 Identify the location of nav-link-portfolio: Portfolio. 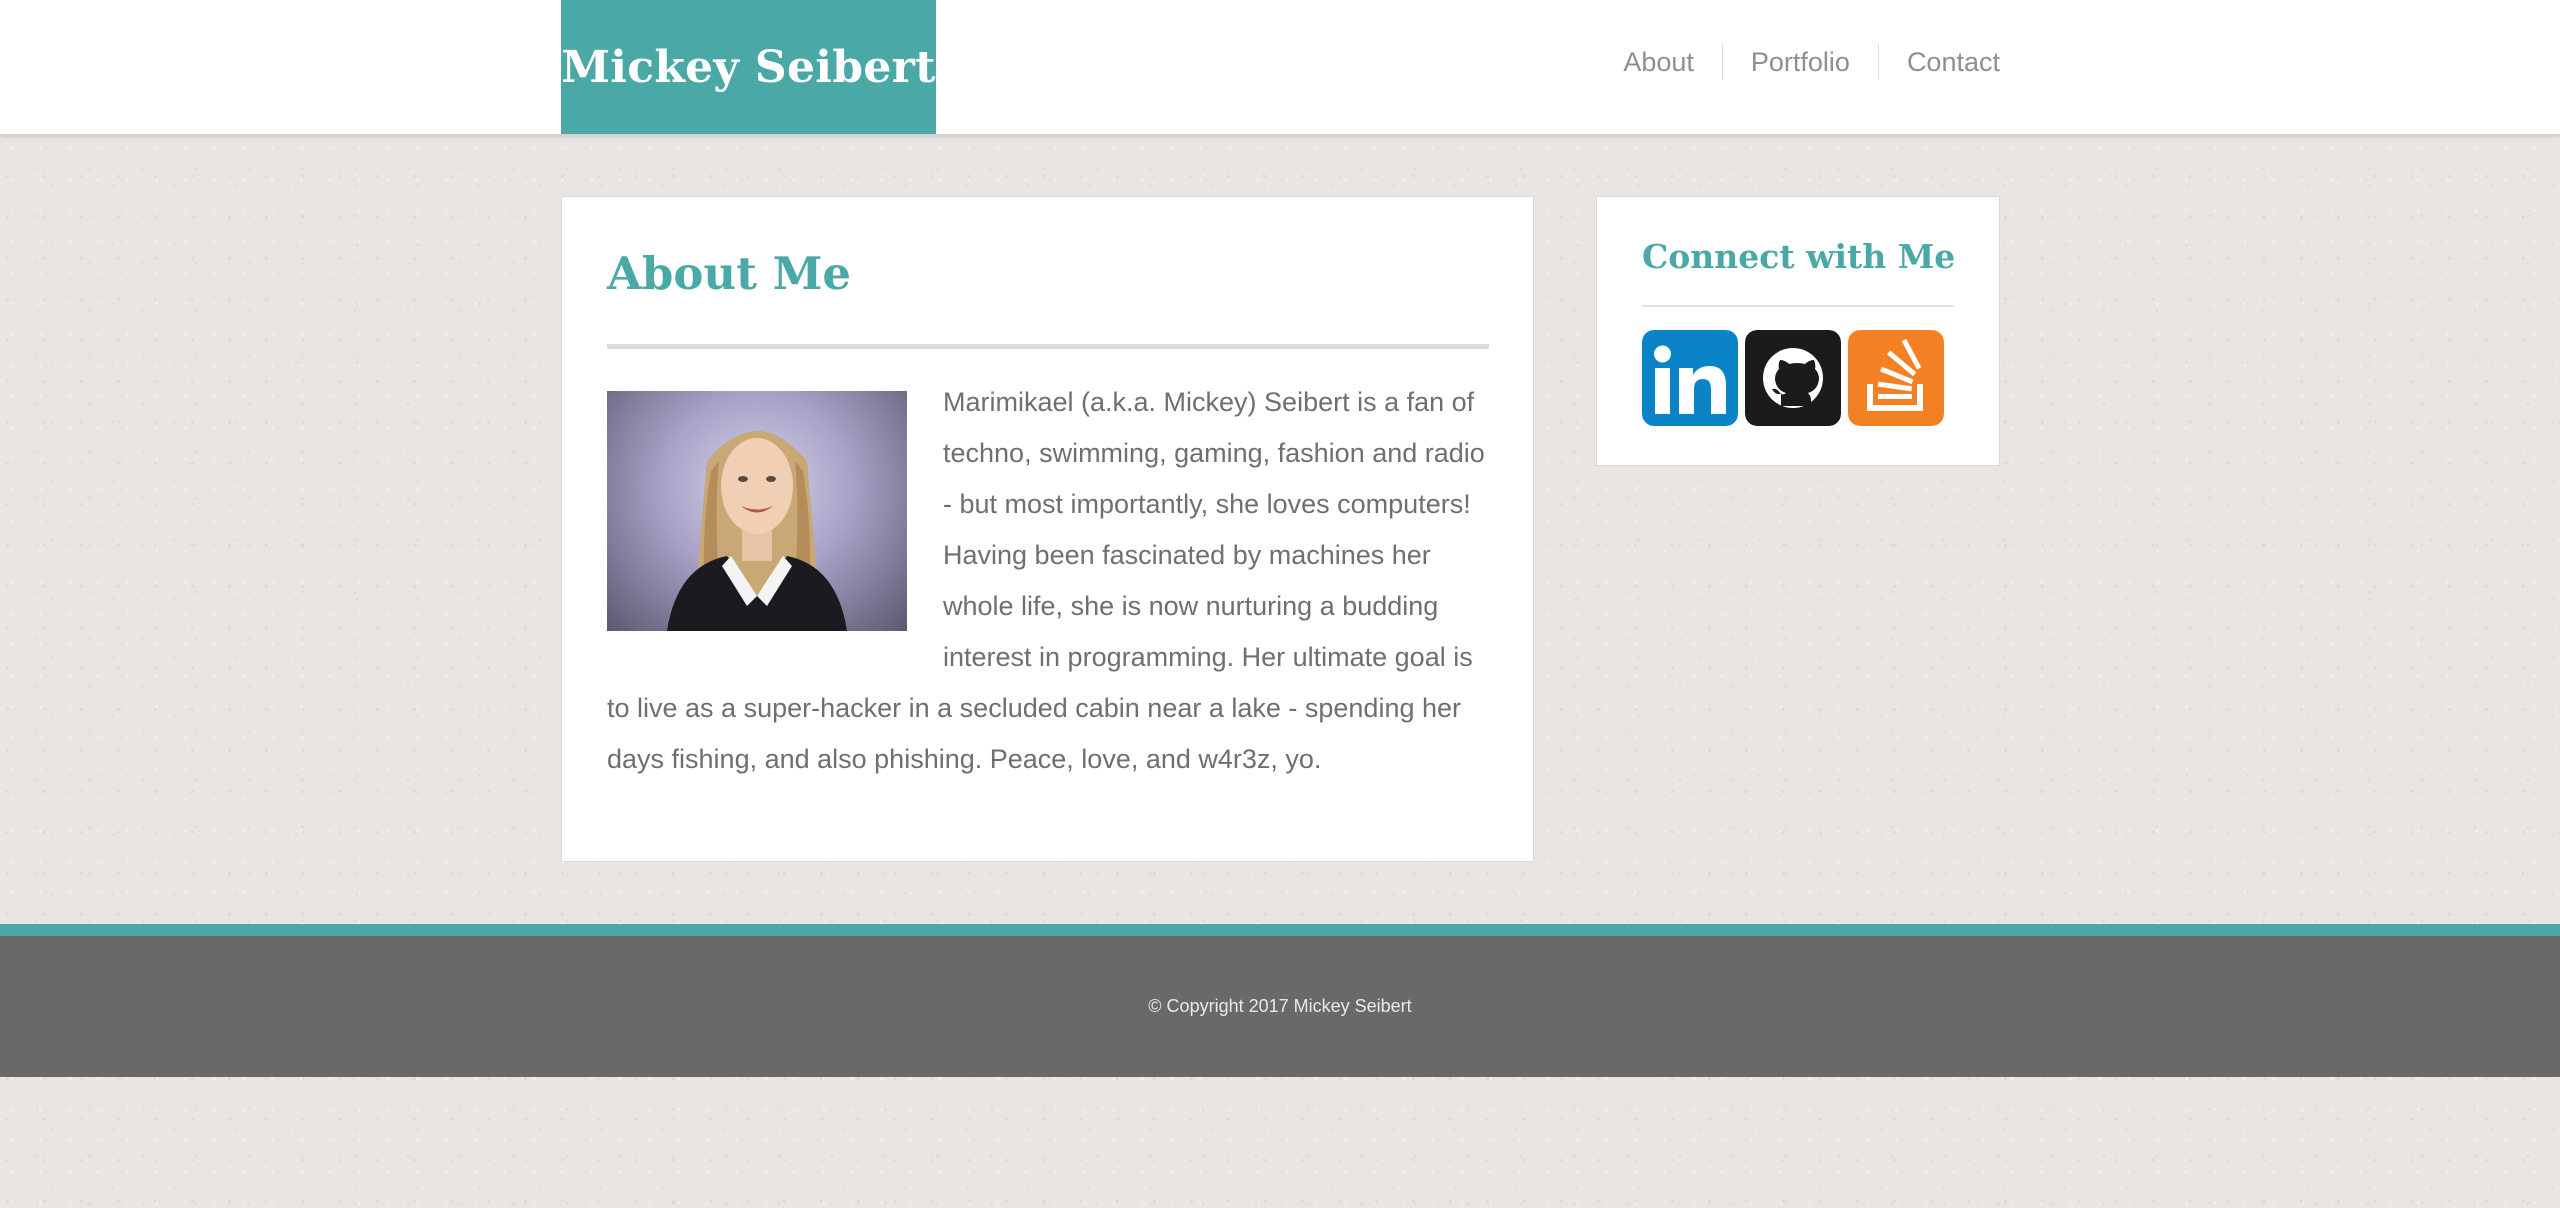
(1799, 62).